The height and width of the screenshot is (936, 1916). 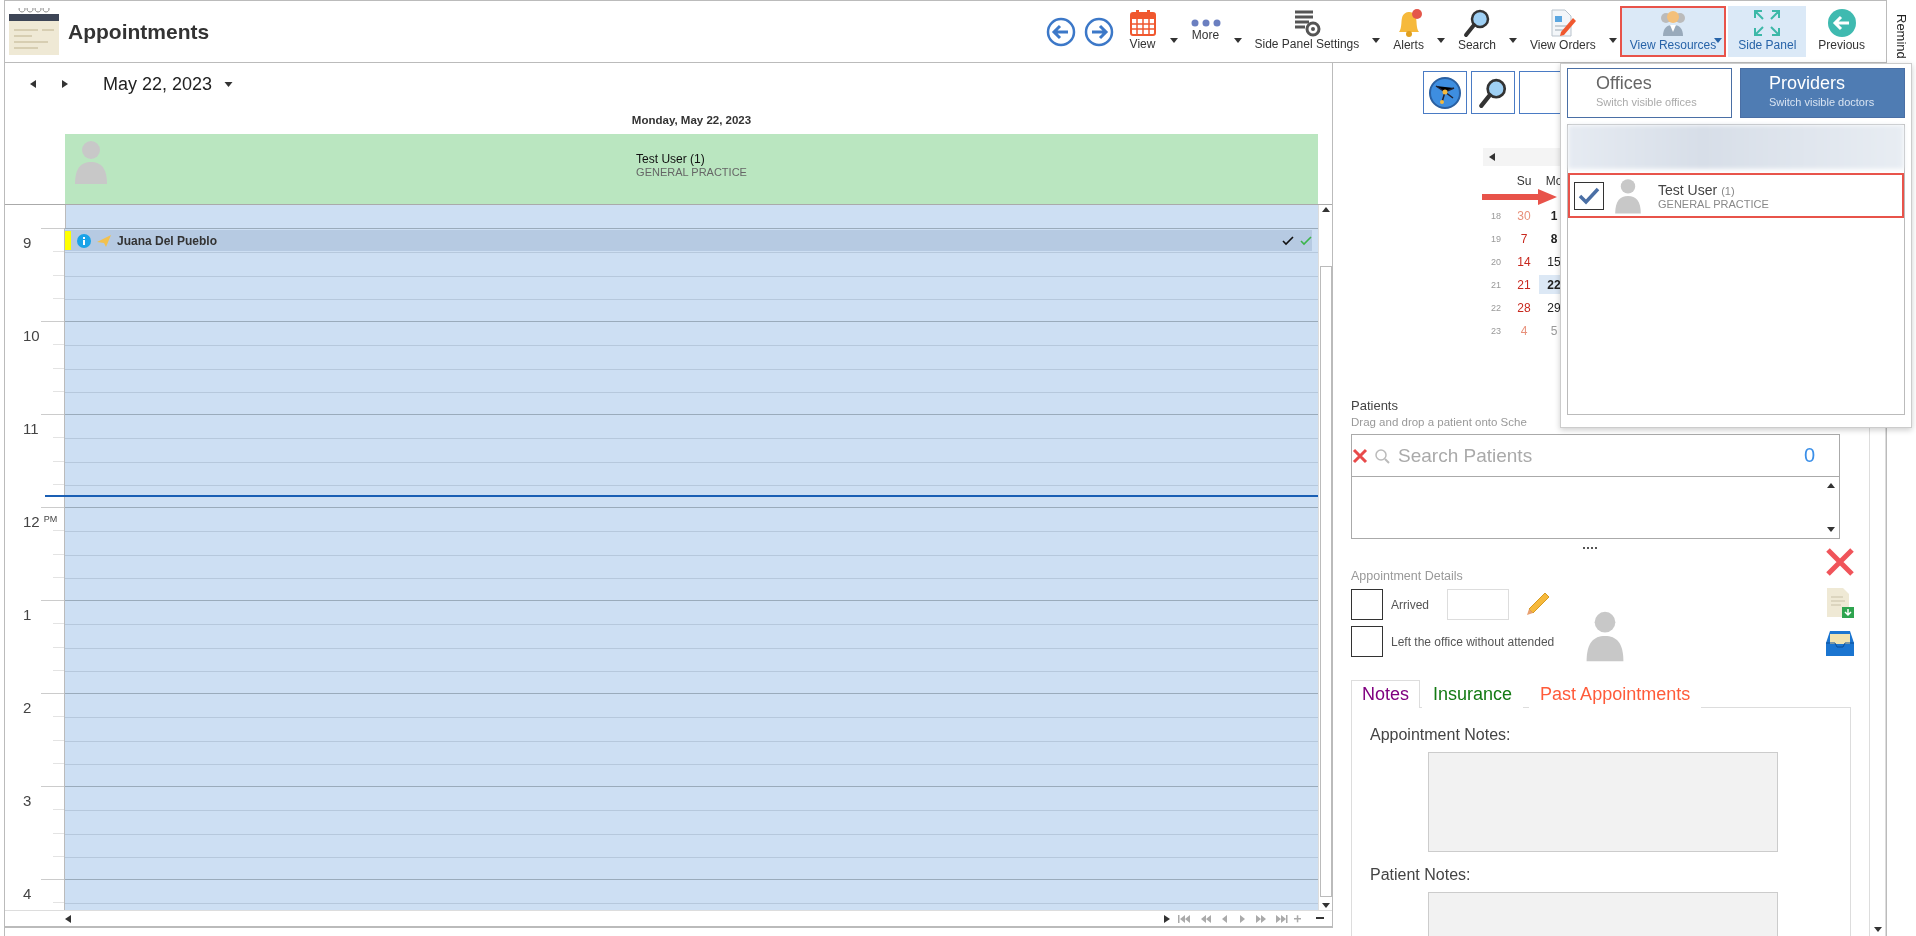 I want to click on caret-icon, so click(x=229, y=84).